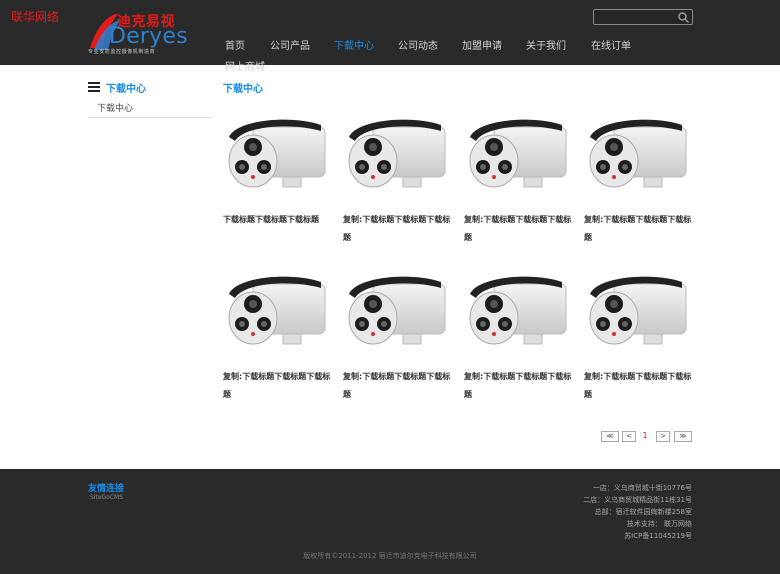 Image resolution: width=780 pixels, height=574 pixels. I want to click on nav-downloads: 下载中心, so click(354, 44).